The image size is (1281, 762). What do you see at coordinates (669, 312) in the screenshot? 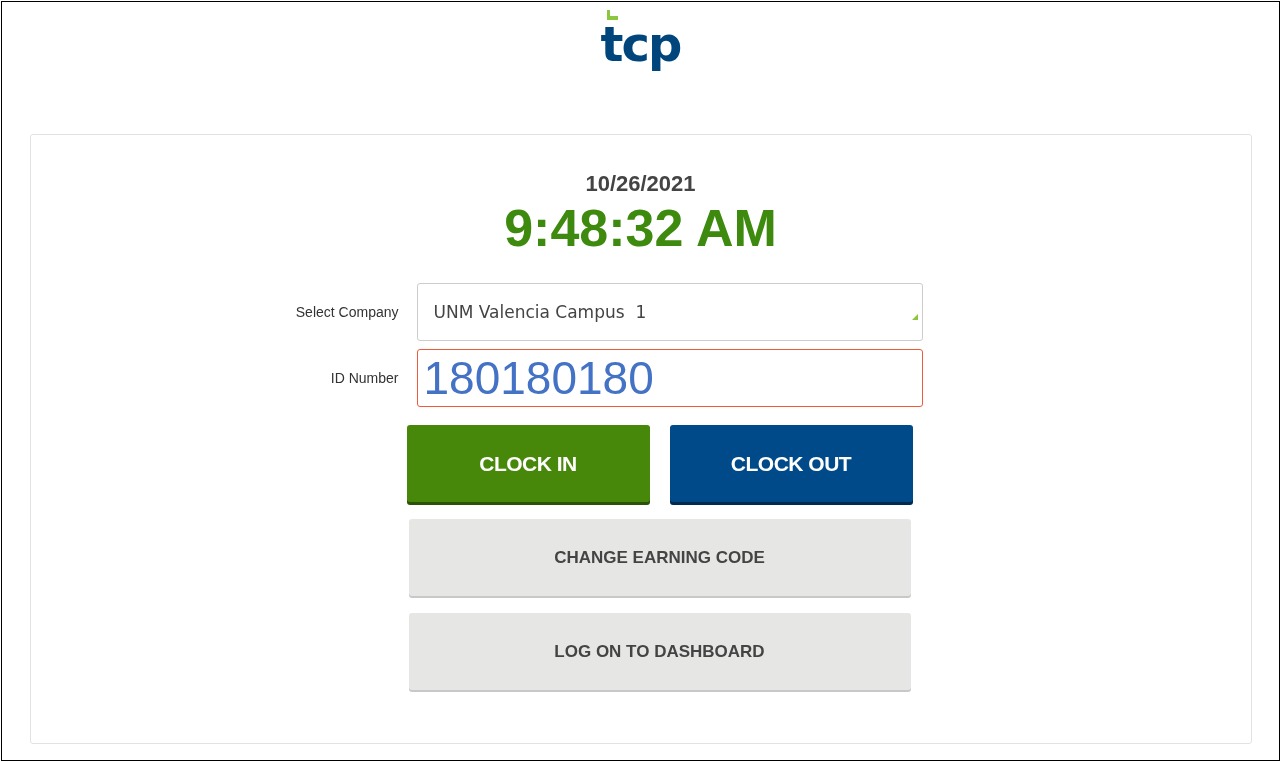
I see `company-select: UNM Valencia Campus 1` at bounding box center [669, 312].